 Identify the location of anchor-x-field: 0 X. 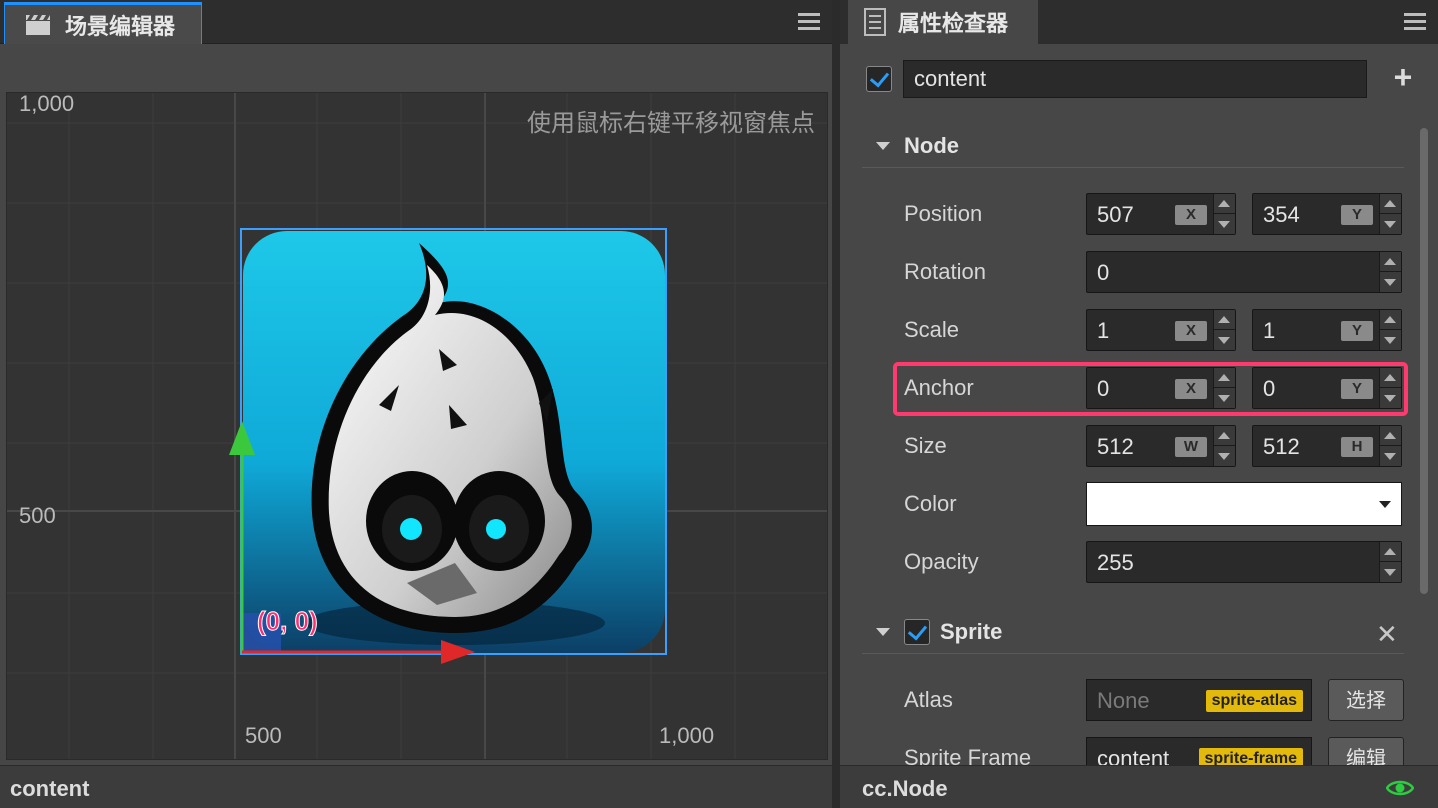
(1161, 388).